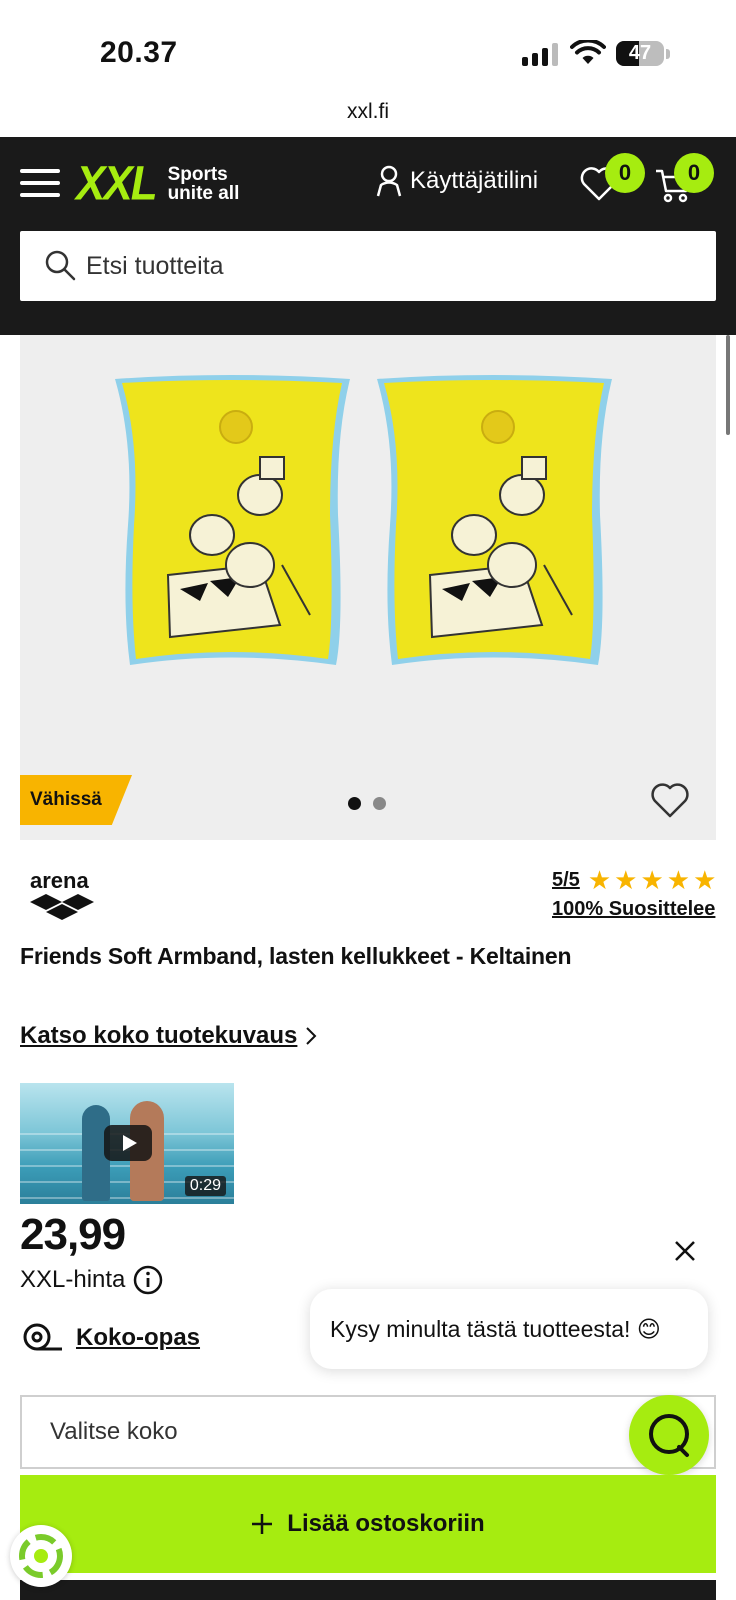  I want to click on rating-score: 5/5, so click(566, 879).